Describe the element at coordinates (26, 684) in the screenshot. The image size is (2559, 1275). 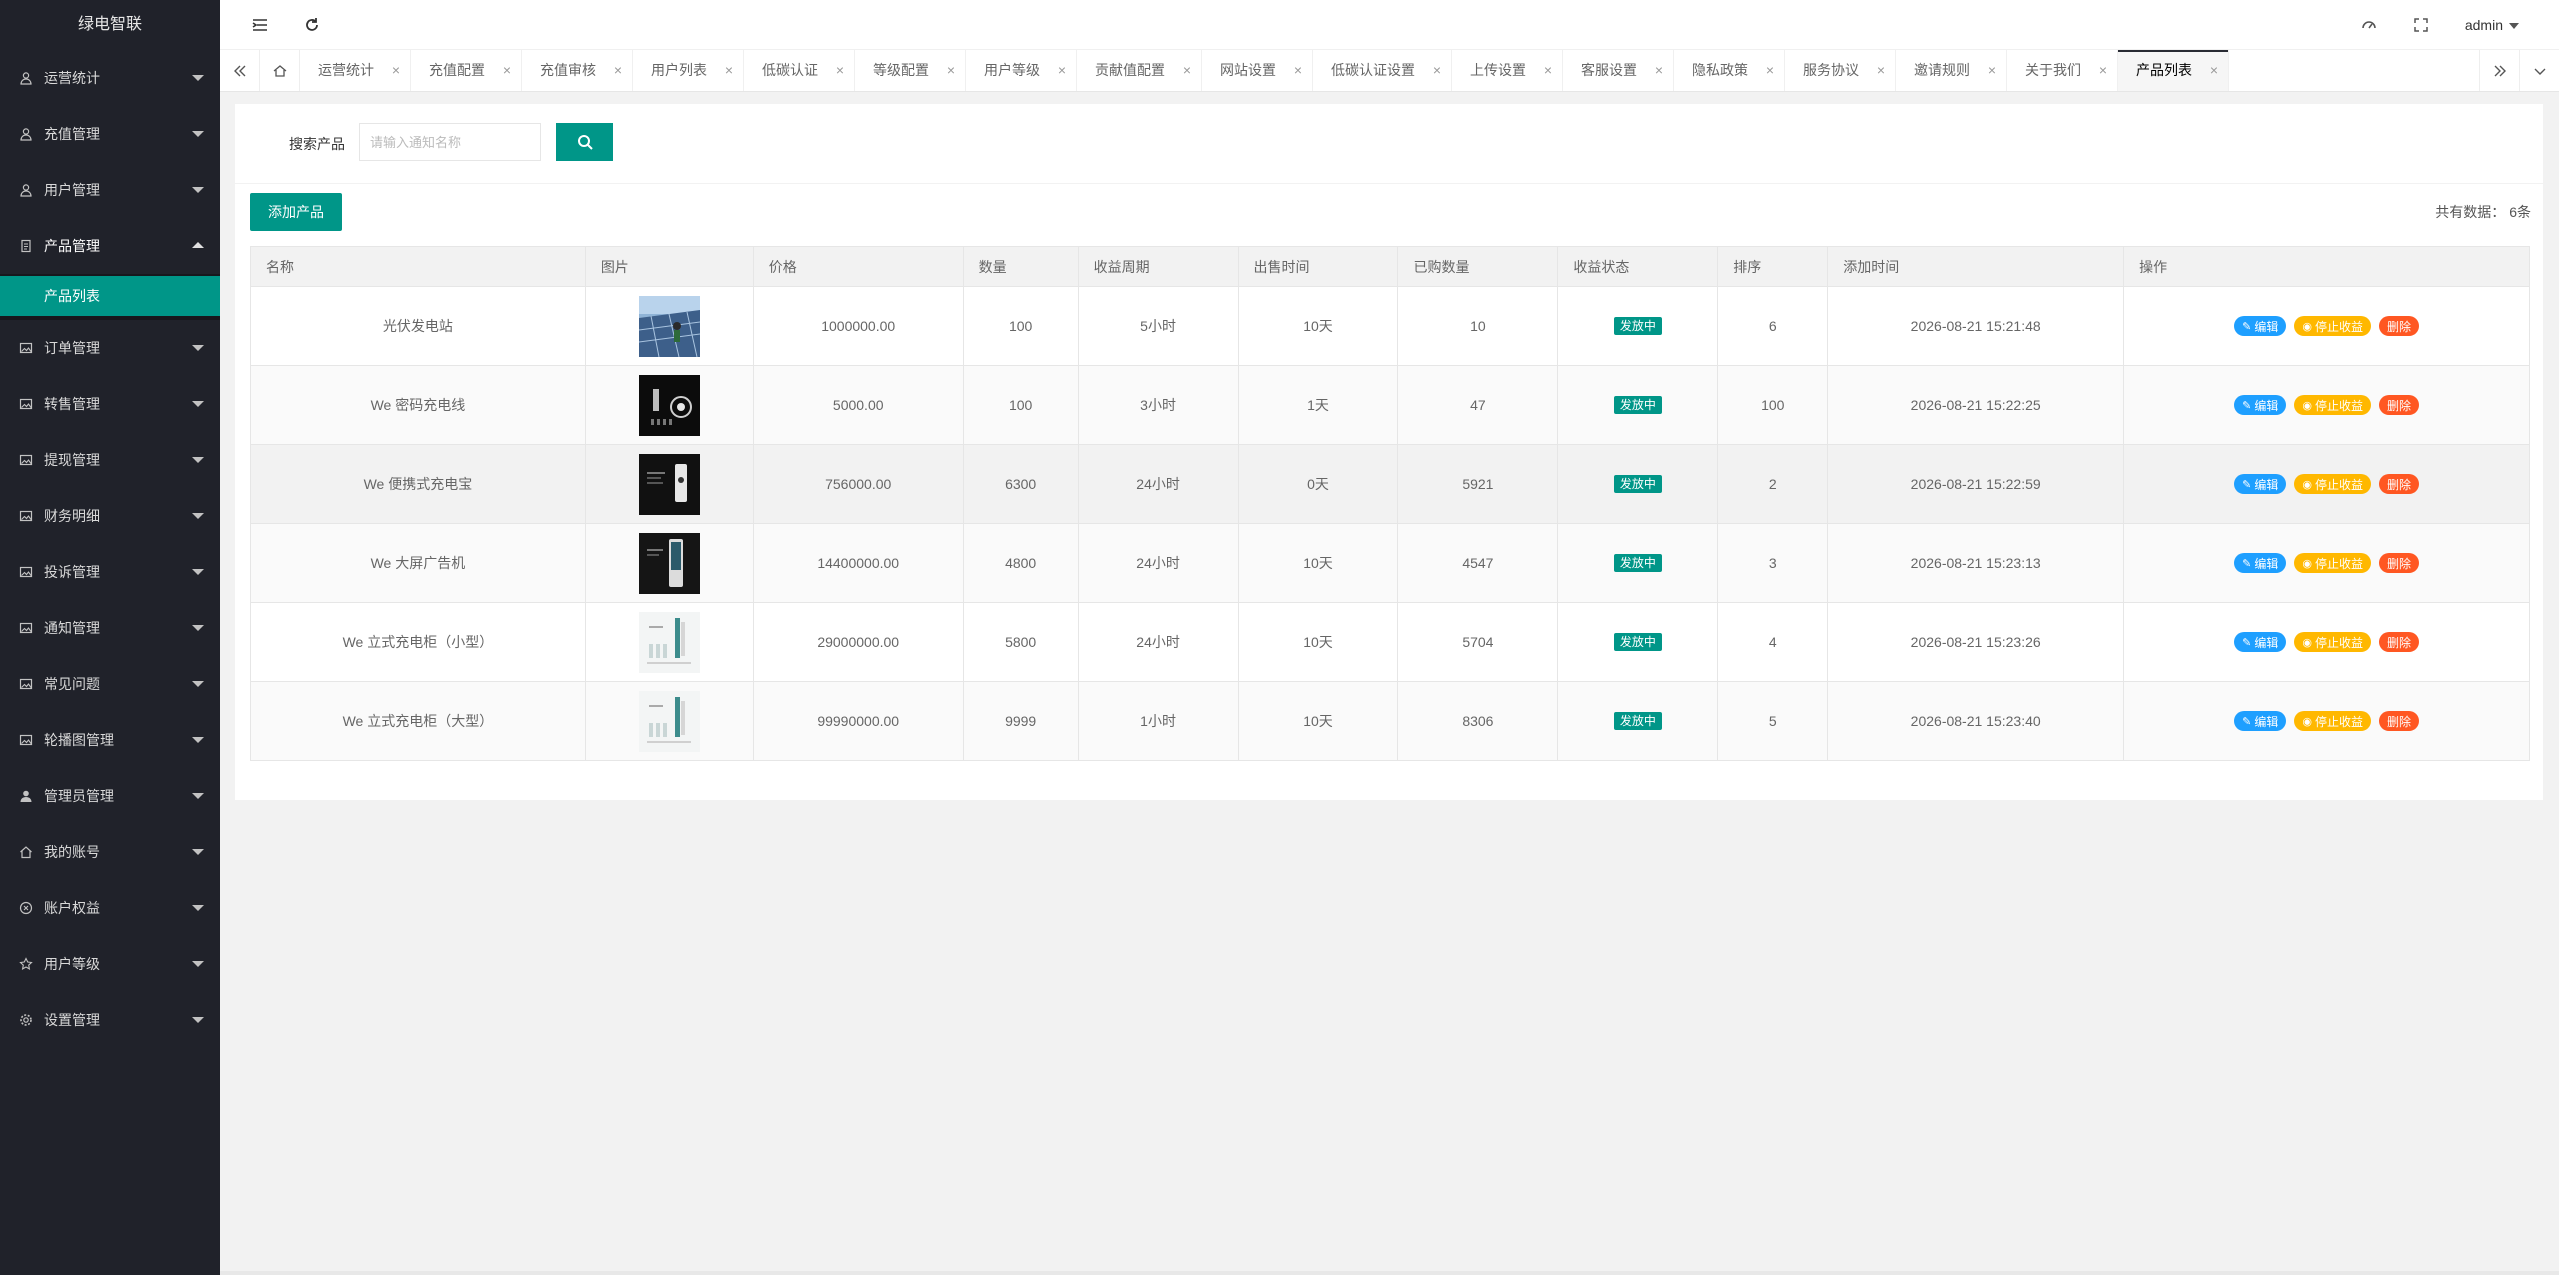
I see `image-icon` at that location.